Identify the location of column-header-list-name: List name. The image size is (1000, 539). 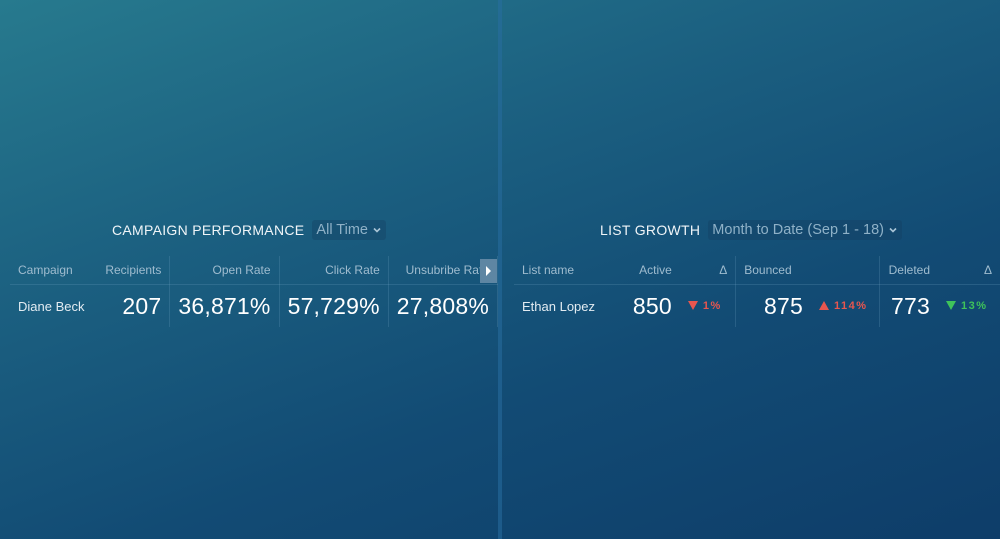
(565, 270).